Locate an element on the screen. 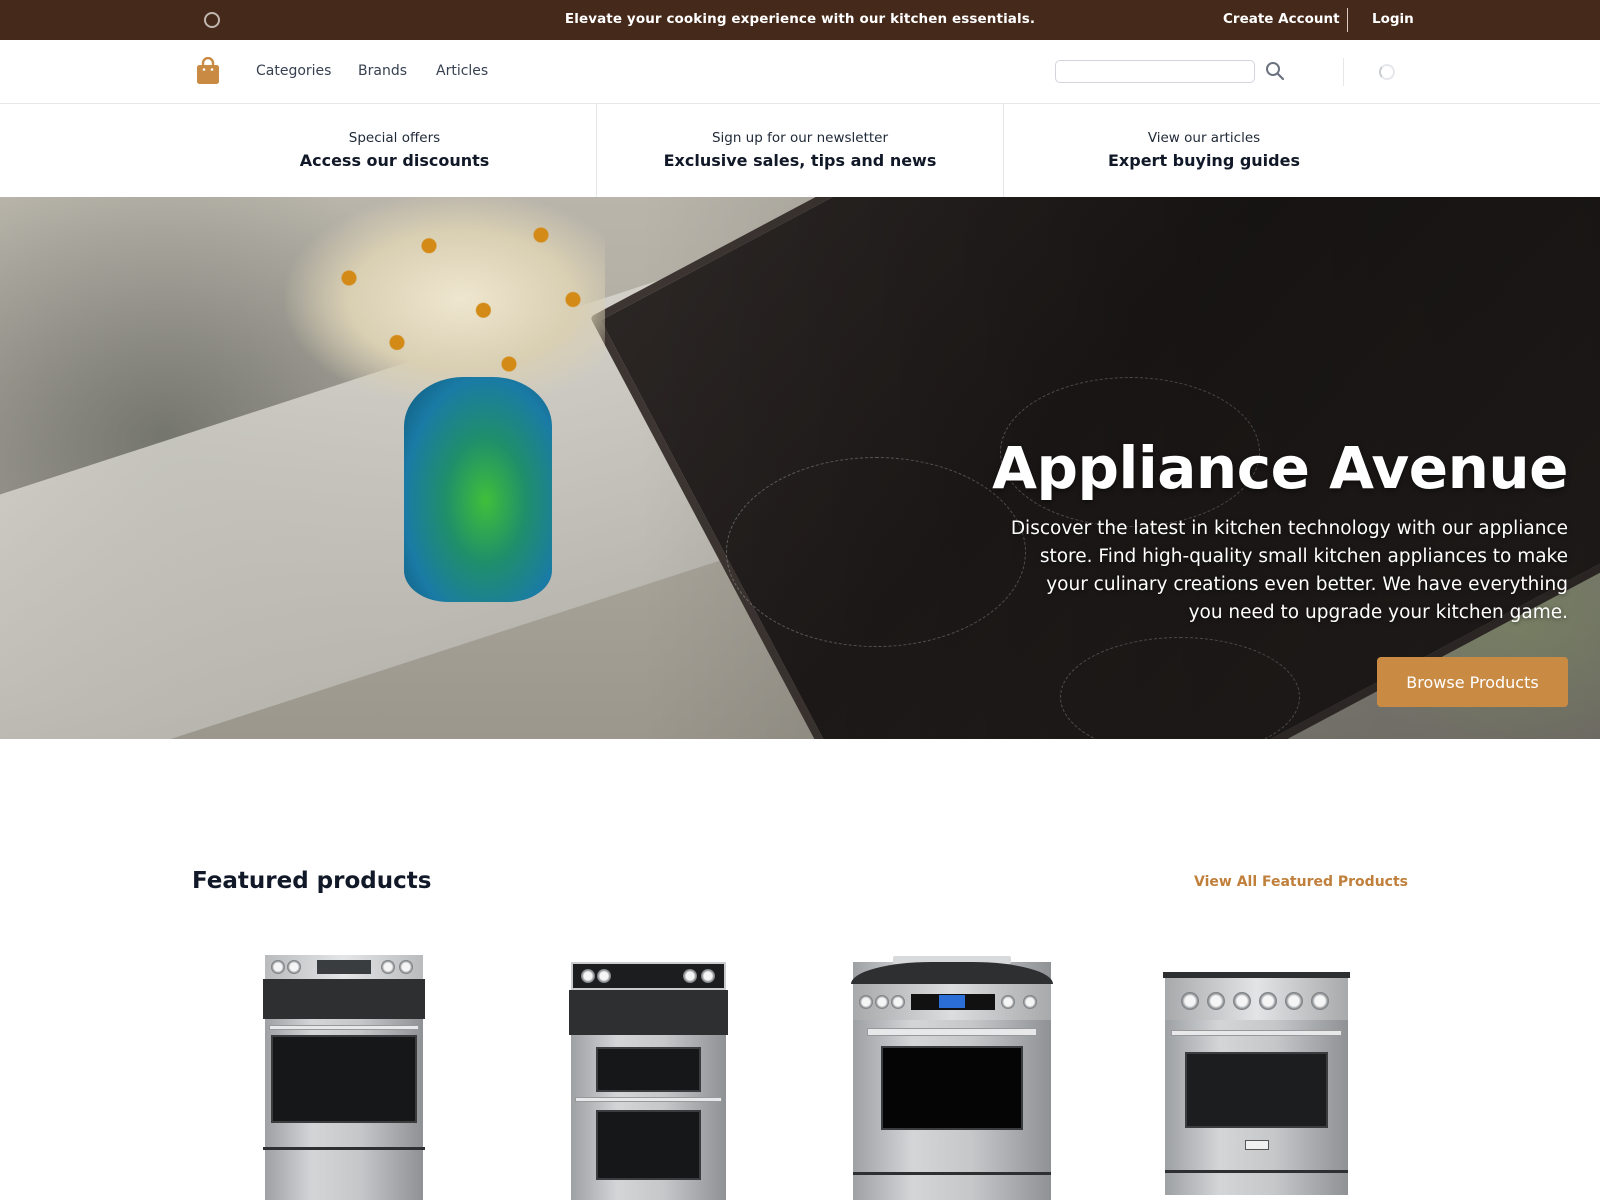 This screenshot has width=1600, height=1200. promo-articles: View our articles Expert buying guides is located at coordinates (1204, 150).